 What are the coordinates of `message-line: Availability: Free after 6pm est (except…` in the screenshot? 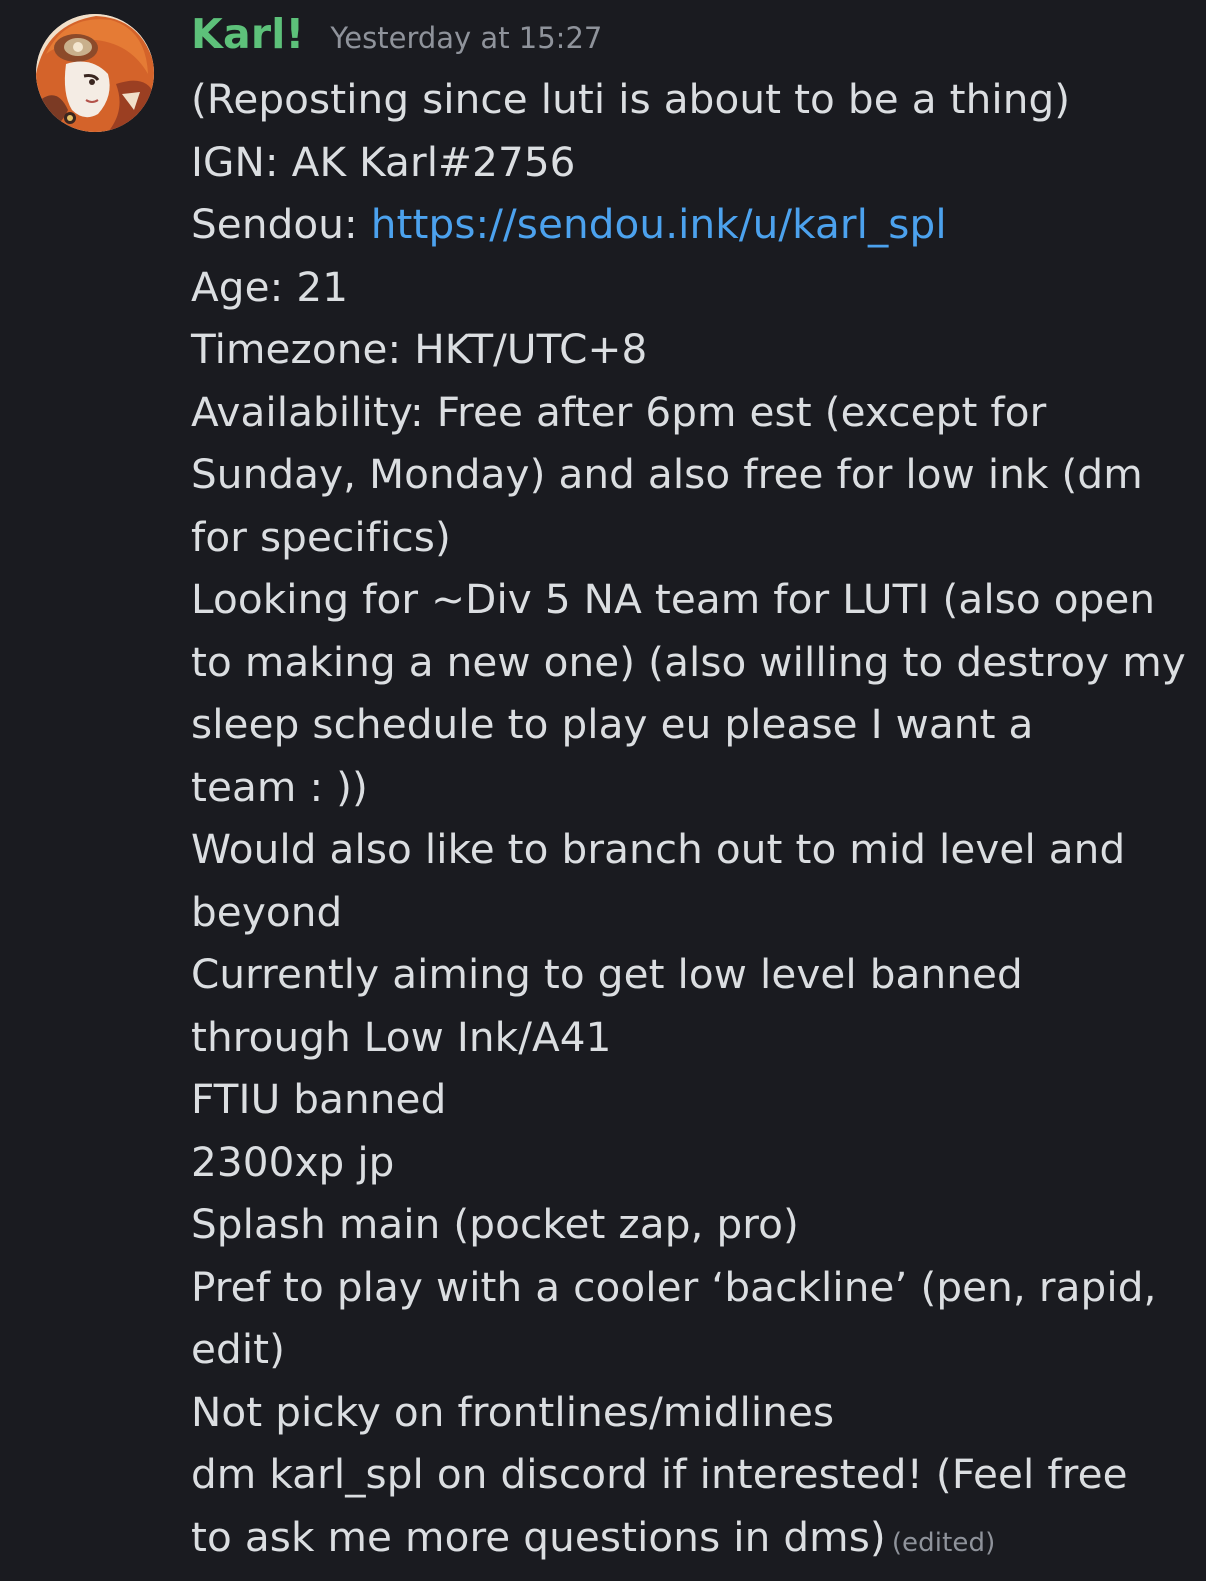 It's located at (619, 411).